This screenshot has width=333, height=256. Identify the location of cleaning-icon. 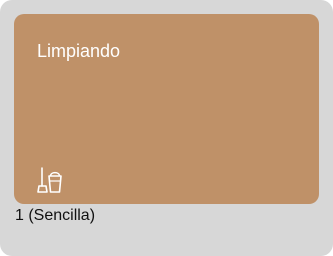
(50, 180).